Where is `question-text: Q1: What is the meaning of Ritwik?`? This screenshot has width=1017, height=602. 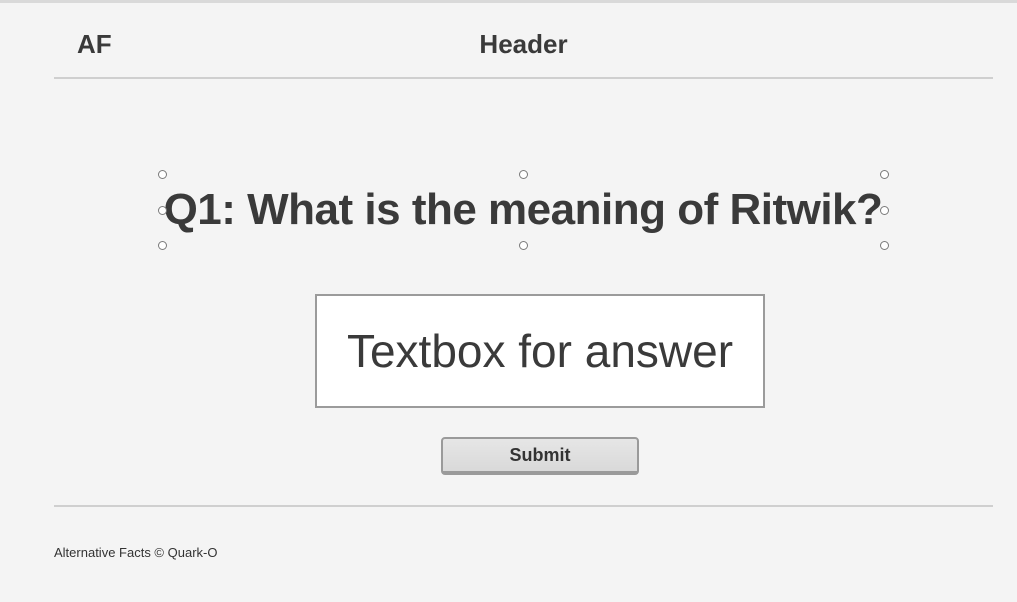
question-text: Q1: What is the meaning of Ritwik? is located at coordinates (523, 209).